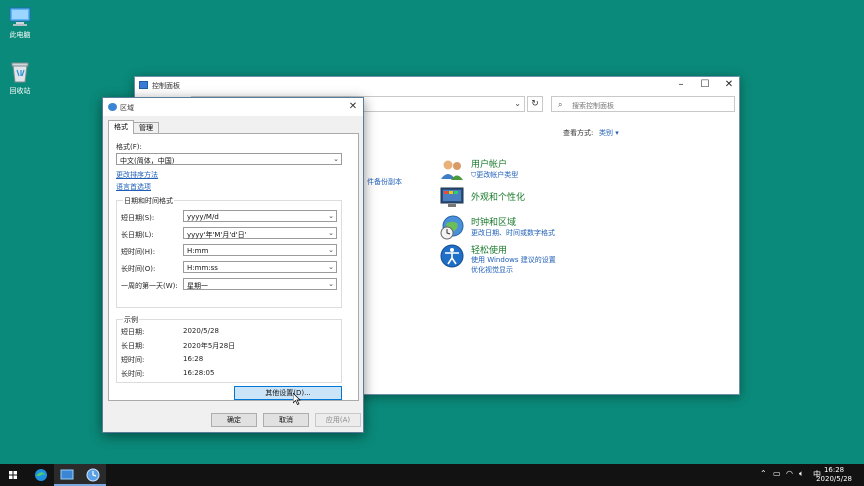 This screenshot has width=864, height=486. I want to click on view-by-label: 查看方式:, so click(578, 133).